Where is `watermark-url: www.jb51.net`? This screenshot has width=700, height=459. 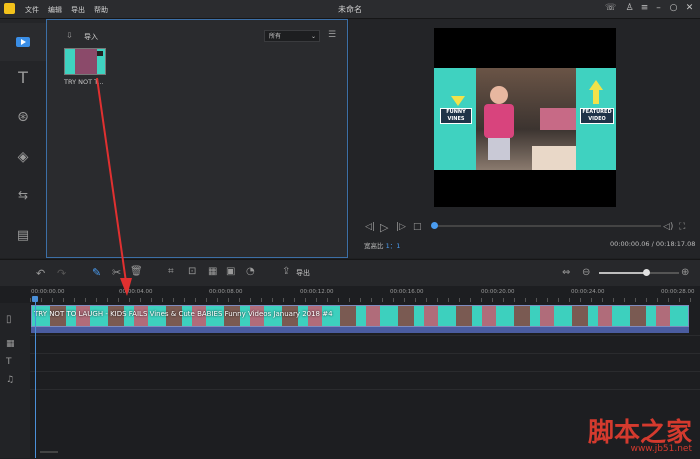
watermark-url: www.jb51.net is located at coordinates (661, 449).